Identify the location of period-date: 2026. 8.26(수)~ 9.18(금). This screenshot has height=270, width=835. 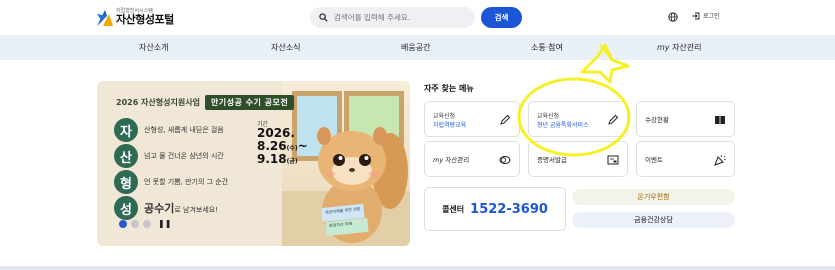
(282, 146).